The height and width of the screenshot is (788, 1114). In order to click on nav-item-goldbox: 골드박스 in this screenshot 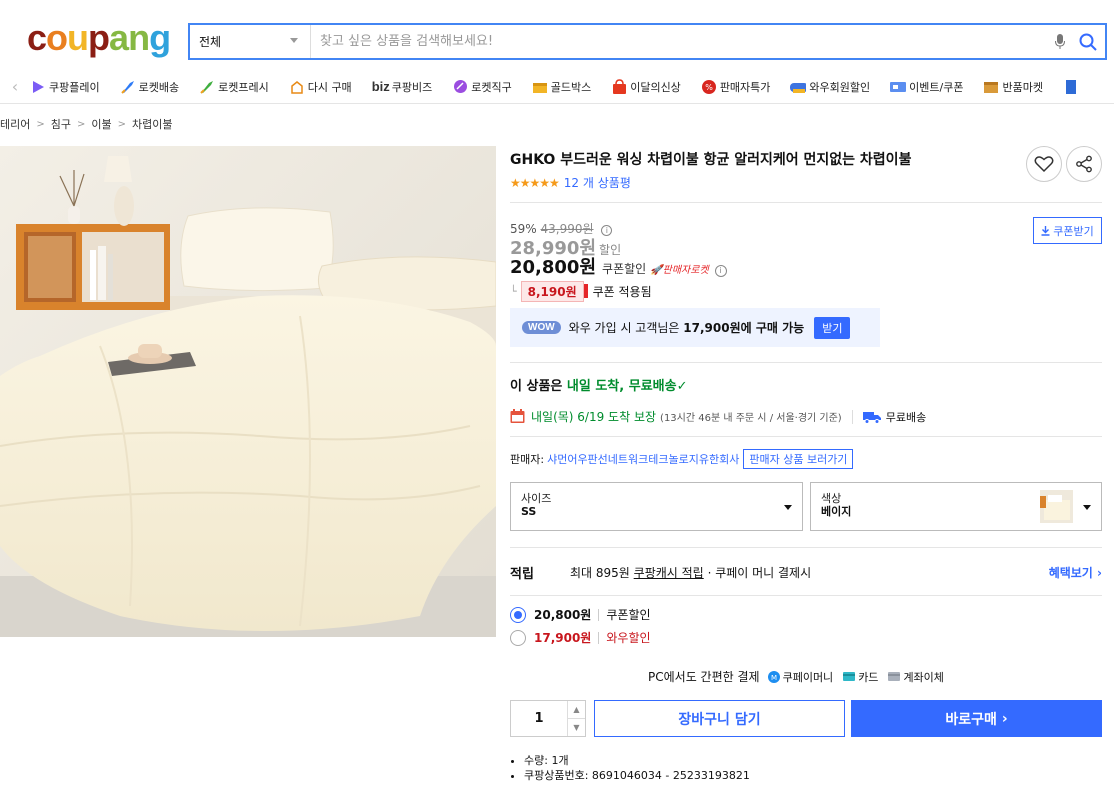, I will do `click(561, 87)`.